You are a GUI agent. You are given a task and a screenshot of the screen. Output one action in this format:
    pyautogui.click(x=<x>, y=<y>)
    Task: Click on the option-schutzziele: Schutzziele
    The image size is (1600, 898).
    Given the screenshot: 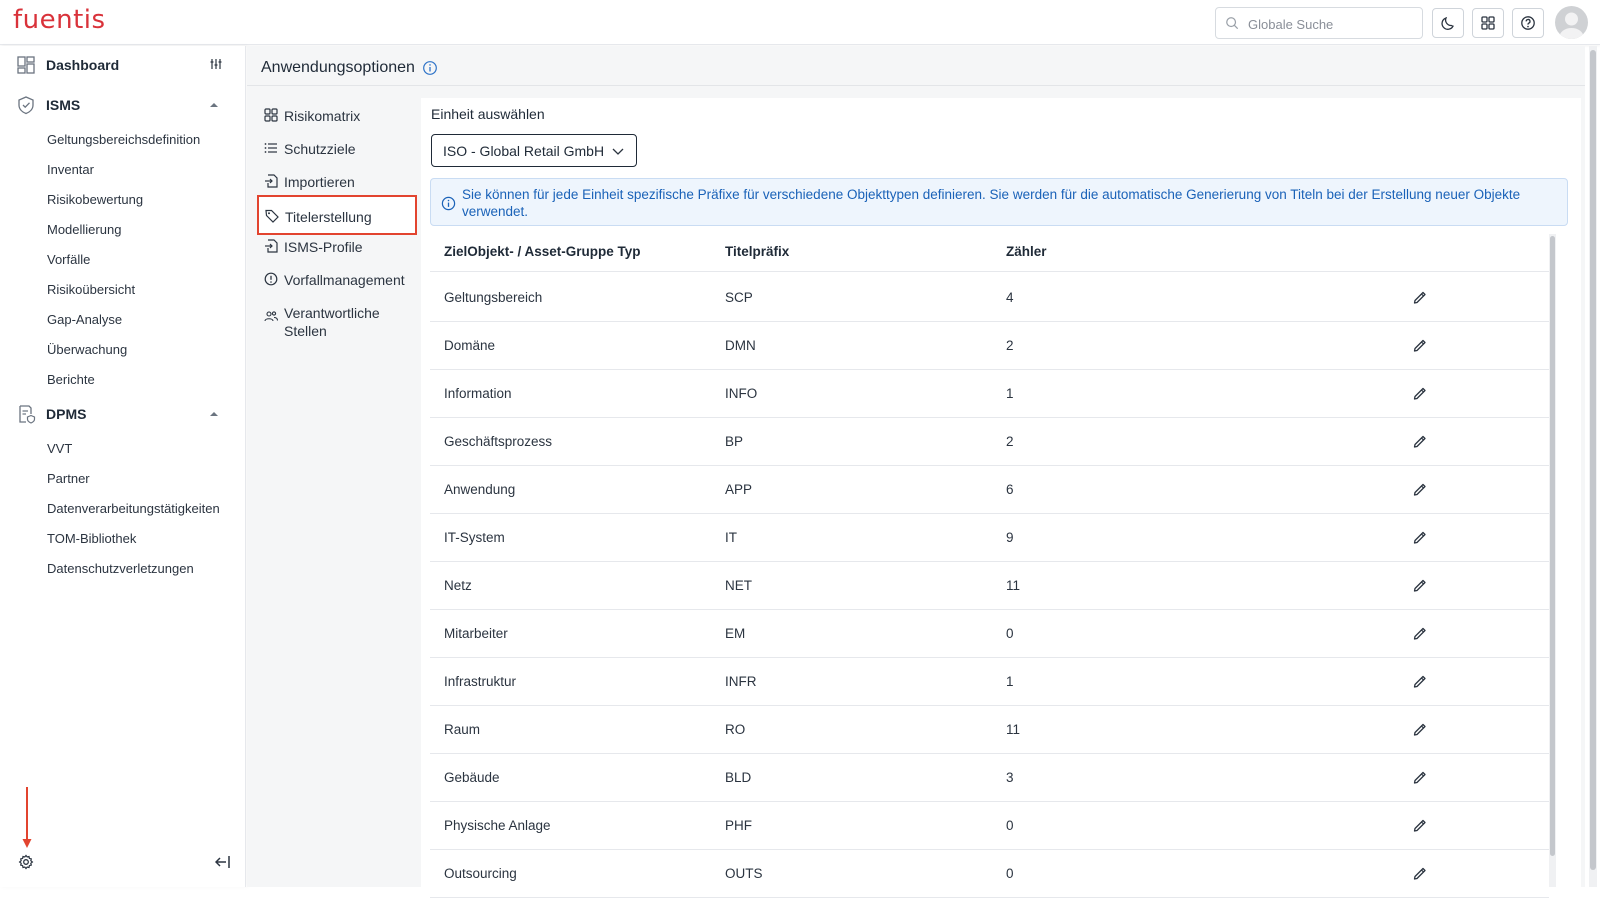 What is the action you would take?
    pyautogui.click(x=337, y=148)
    